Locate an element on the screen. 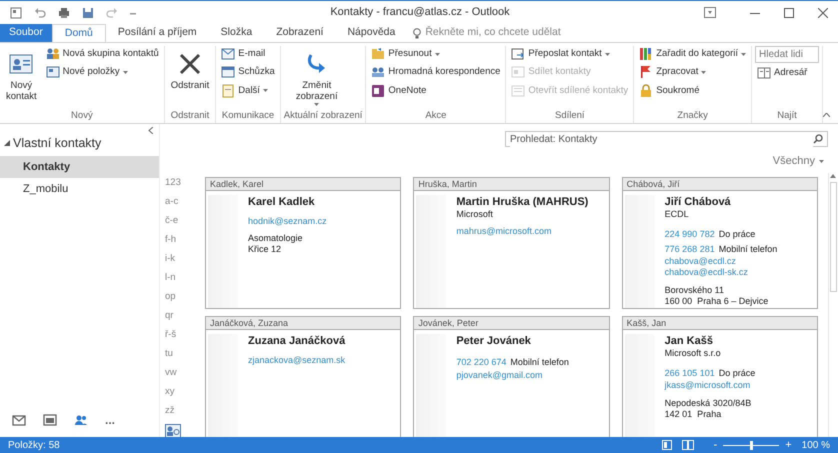  shared-card-icon is located at coordinates (518, 91).